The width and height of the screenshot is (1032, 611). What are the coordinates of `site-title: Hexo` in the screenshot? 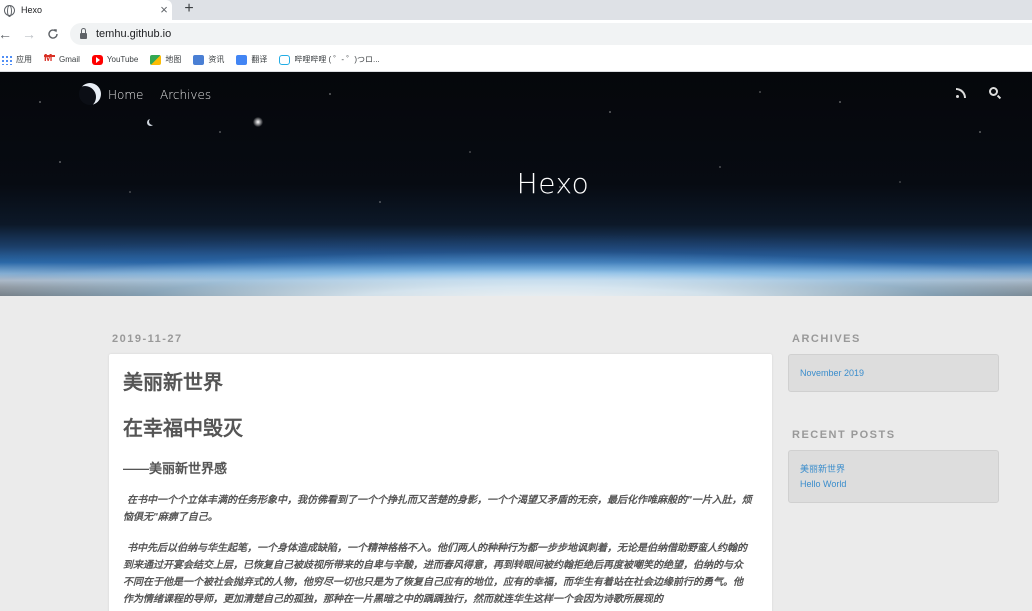 It's located at (516, 183).